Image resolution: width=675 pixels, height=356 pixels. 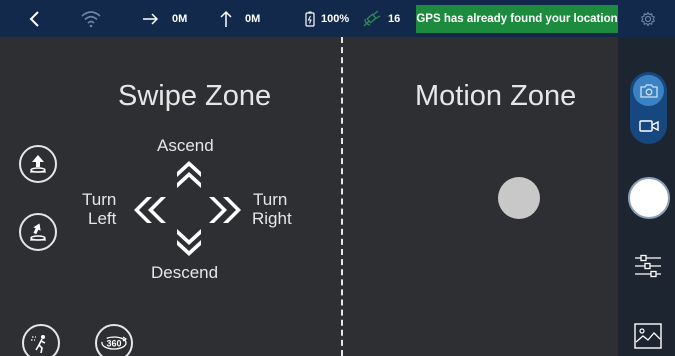 I want to click on takeoff-button, so click(x=38, y=164).